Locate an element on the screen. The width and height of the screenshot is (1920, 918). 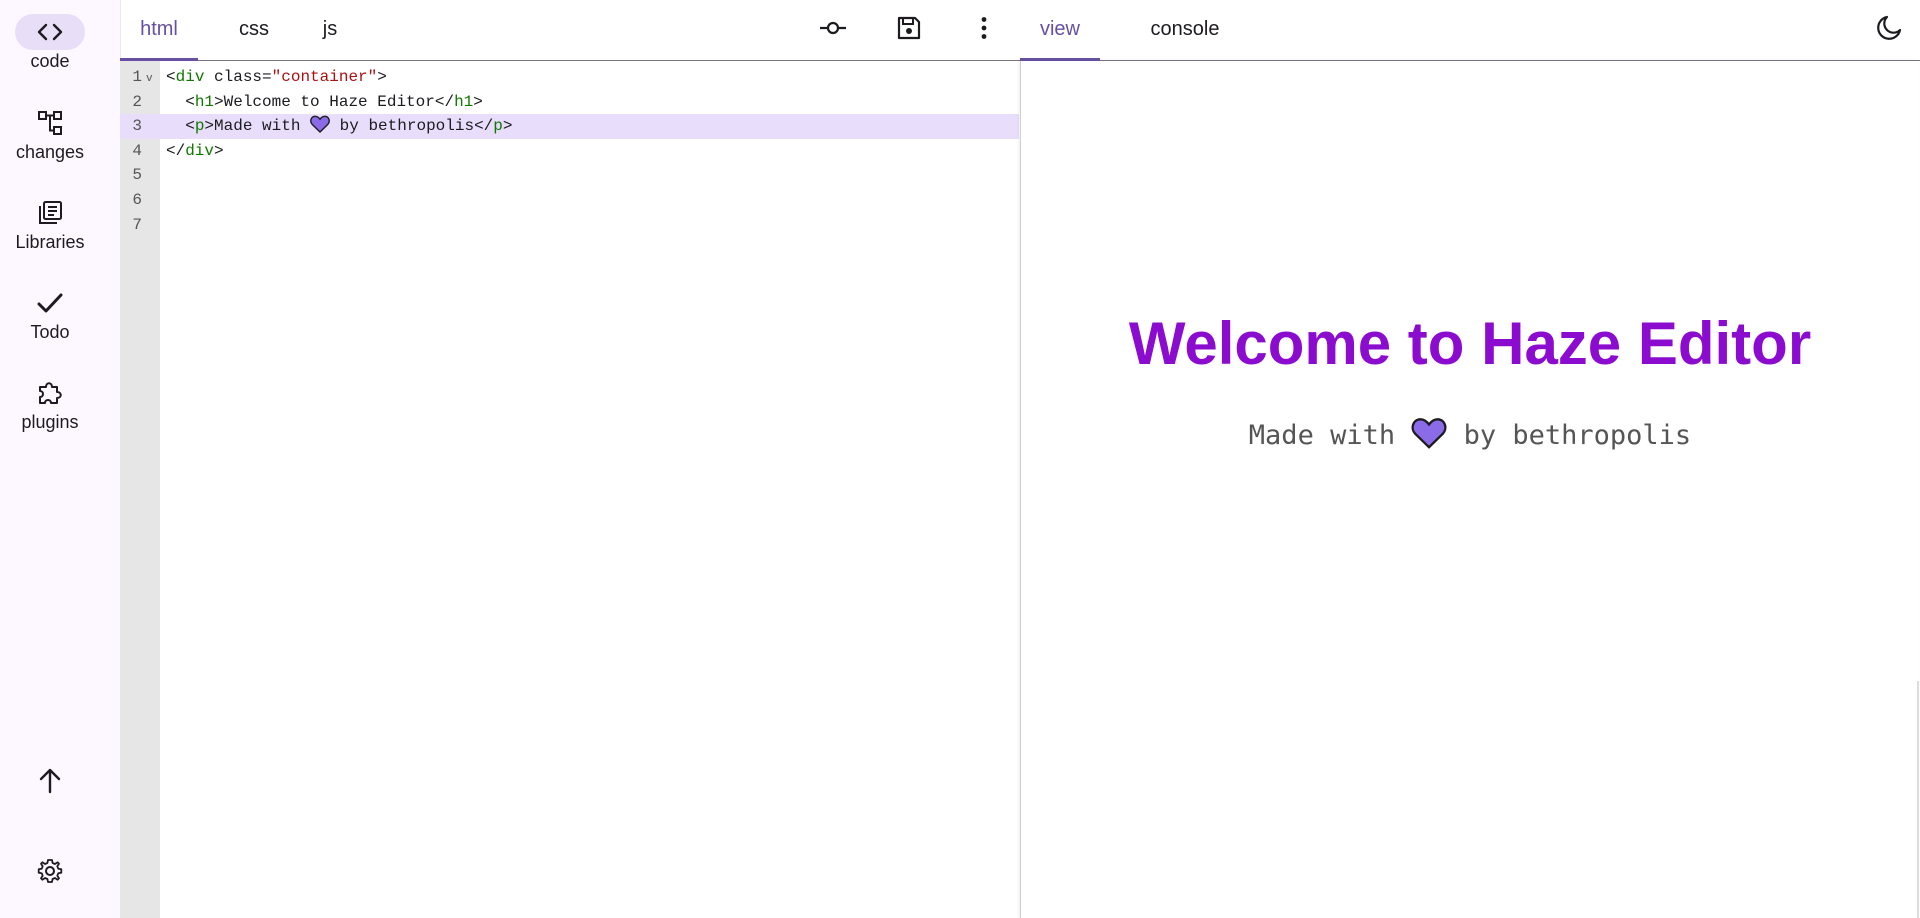
code-icon is located at coordinates (50, 32).